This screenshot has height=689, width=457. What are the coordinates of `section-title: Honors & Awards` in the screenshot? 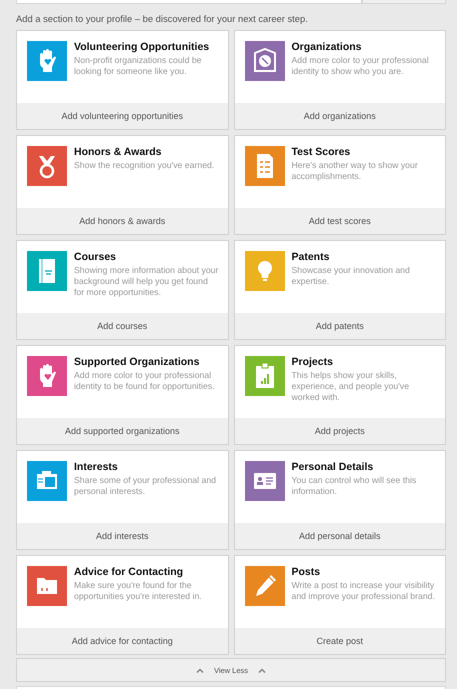 It's located at (118, 152).